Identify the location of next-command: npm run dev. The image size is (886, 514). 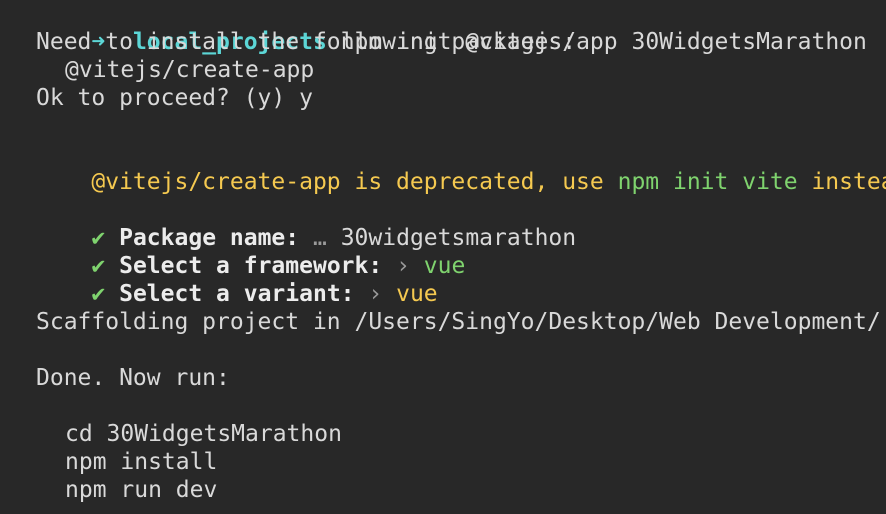
(141, 490).